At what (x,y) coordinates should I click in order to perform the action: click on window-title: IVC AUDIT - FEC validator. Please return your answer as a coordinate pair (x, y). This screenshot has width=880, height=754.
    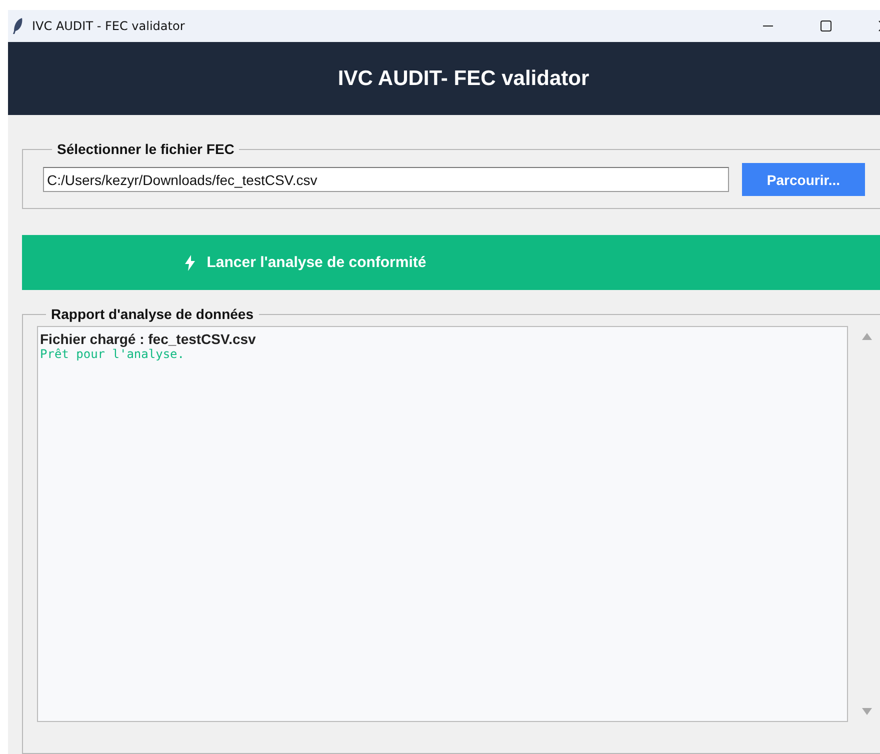
    Looking at the image, I should click on (108, 26).